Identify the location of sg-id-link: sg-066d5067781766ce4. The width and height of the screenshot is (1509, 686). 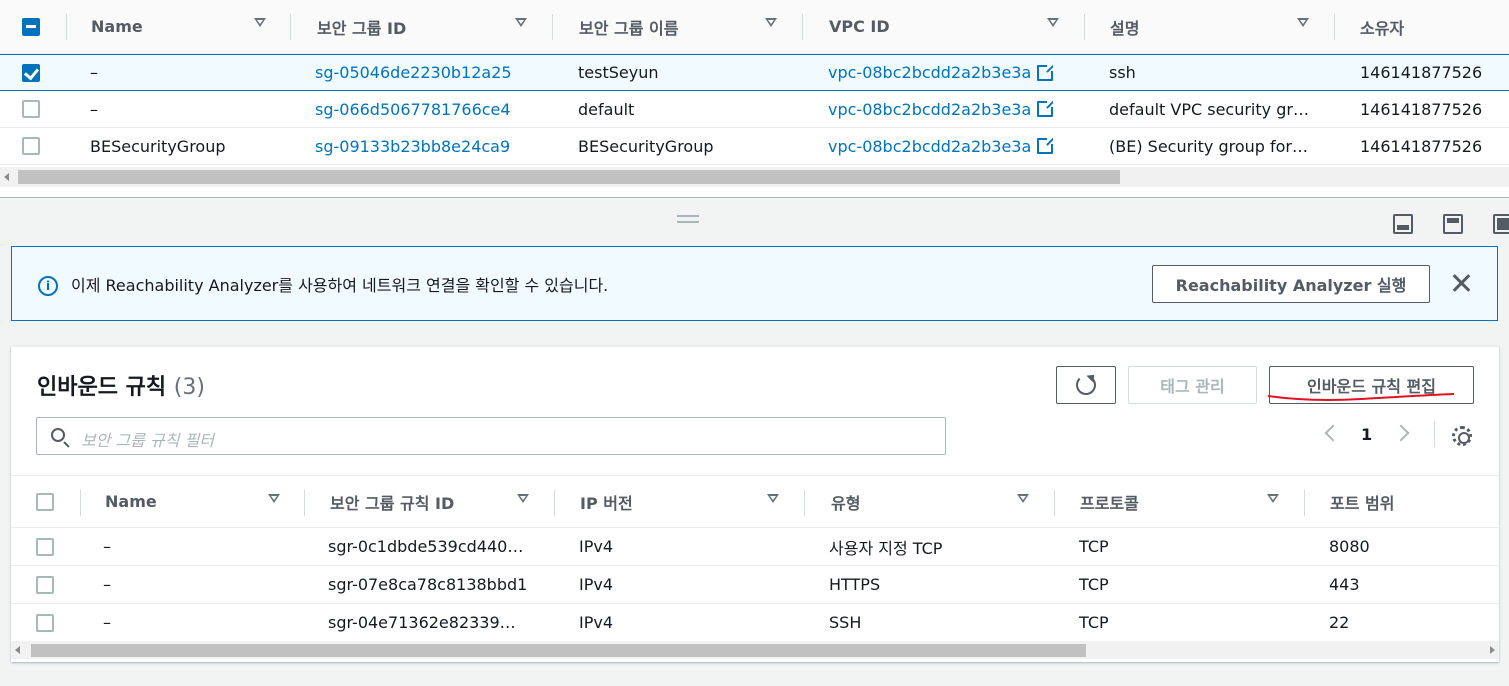
(413, 109).